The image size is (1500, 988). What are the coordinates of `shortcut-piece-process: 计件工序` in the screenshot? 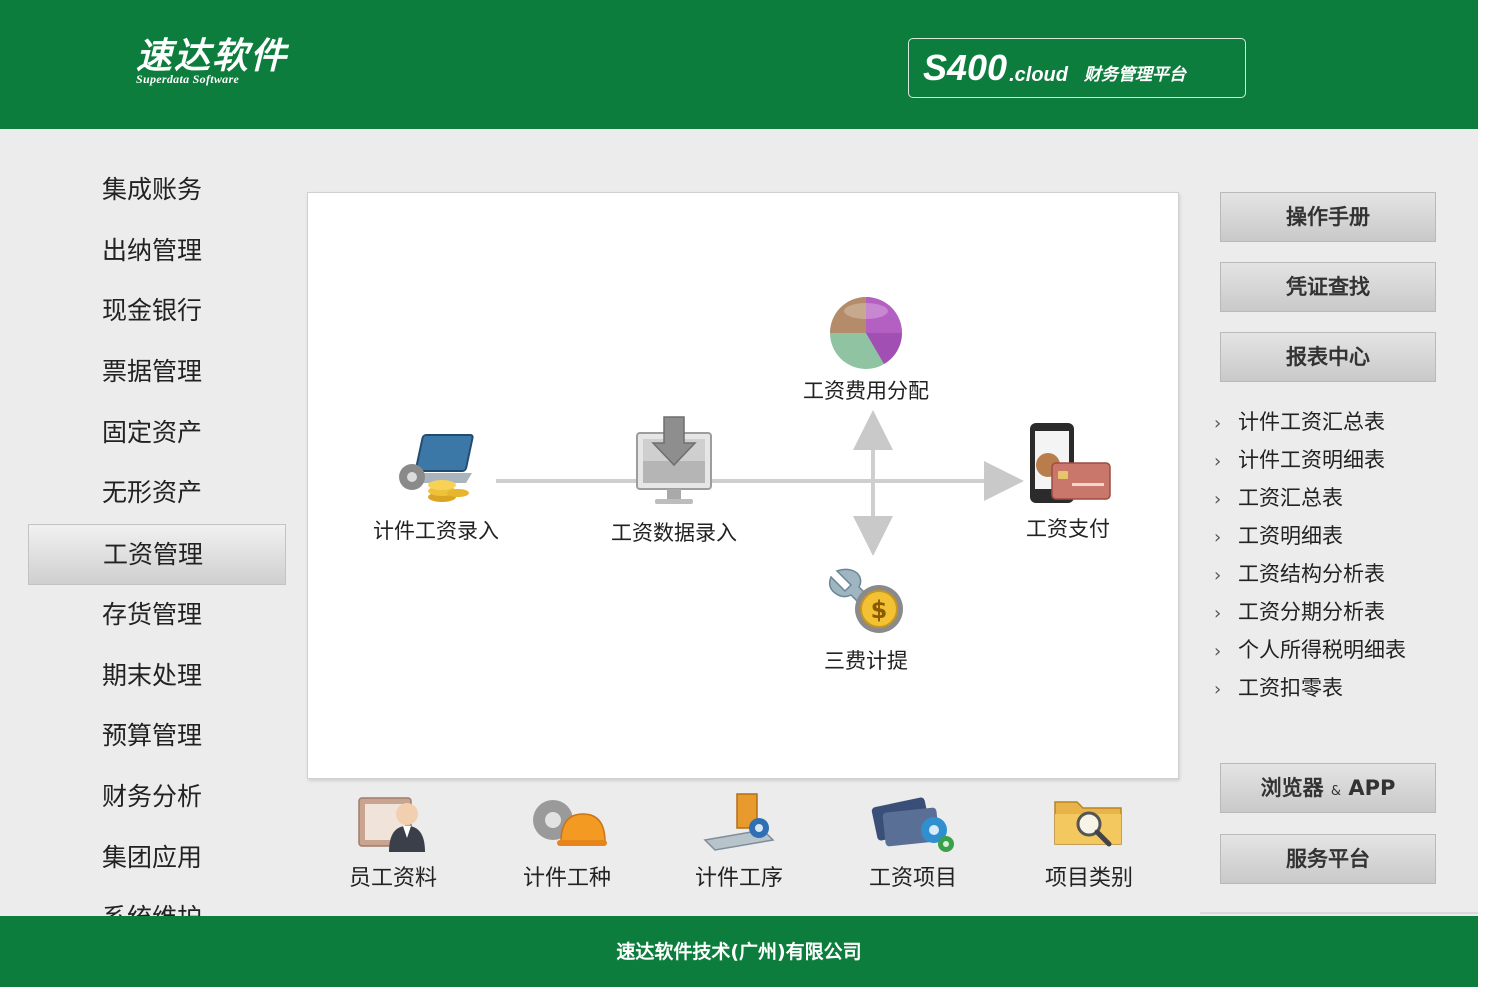 It's located at (739, 841).